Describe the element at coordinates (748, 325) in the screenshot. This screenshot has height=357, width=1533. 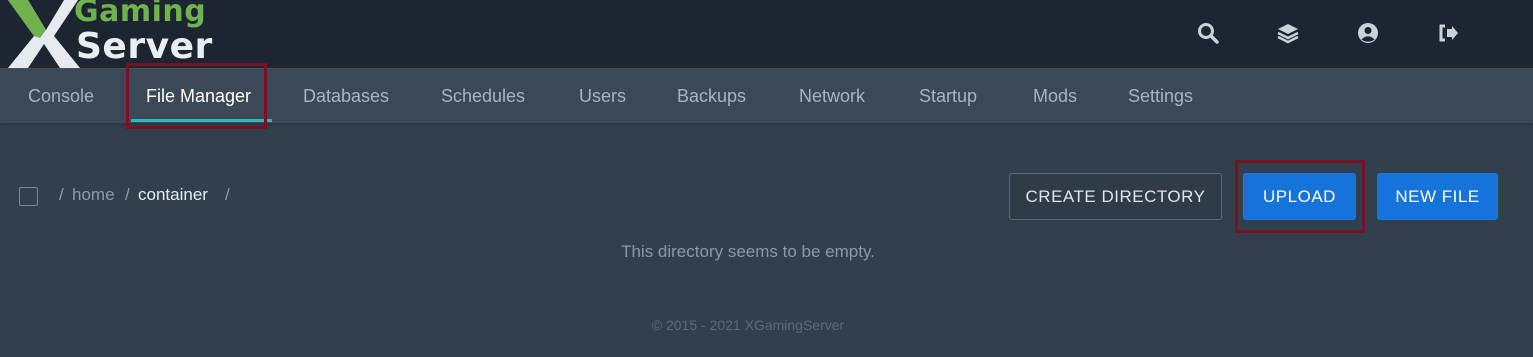
I see `footer-copyright: © 2015 - 2021 XGamingServer` at that location.